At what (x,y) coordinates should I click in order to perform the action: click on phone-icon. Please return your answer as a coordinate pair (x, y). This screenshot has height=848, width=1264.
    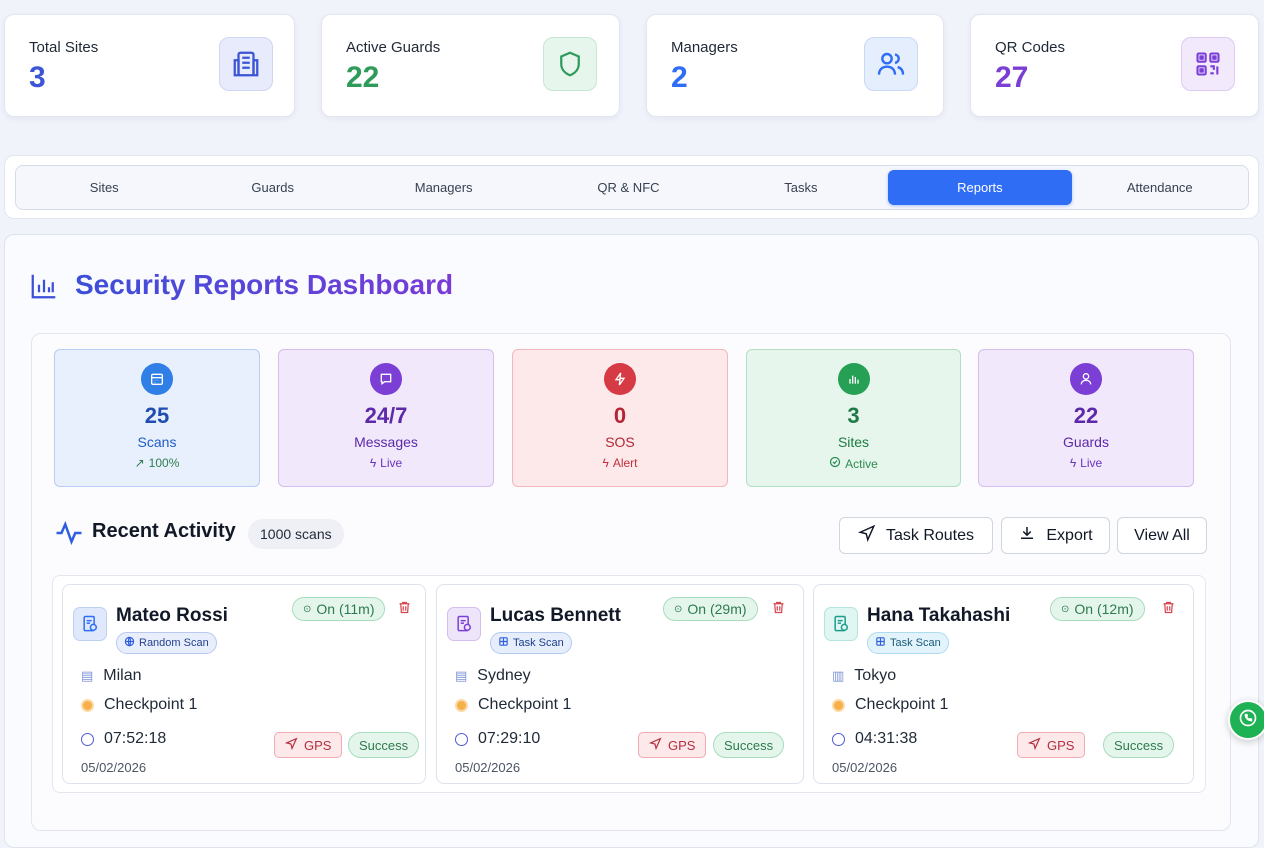
    Looking at the image, I should click on (1248, 720).